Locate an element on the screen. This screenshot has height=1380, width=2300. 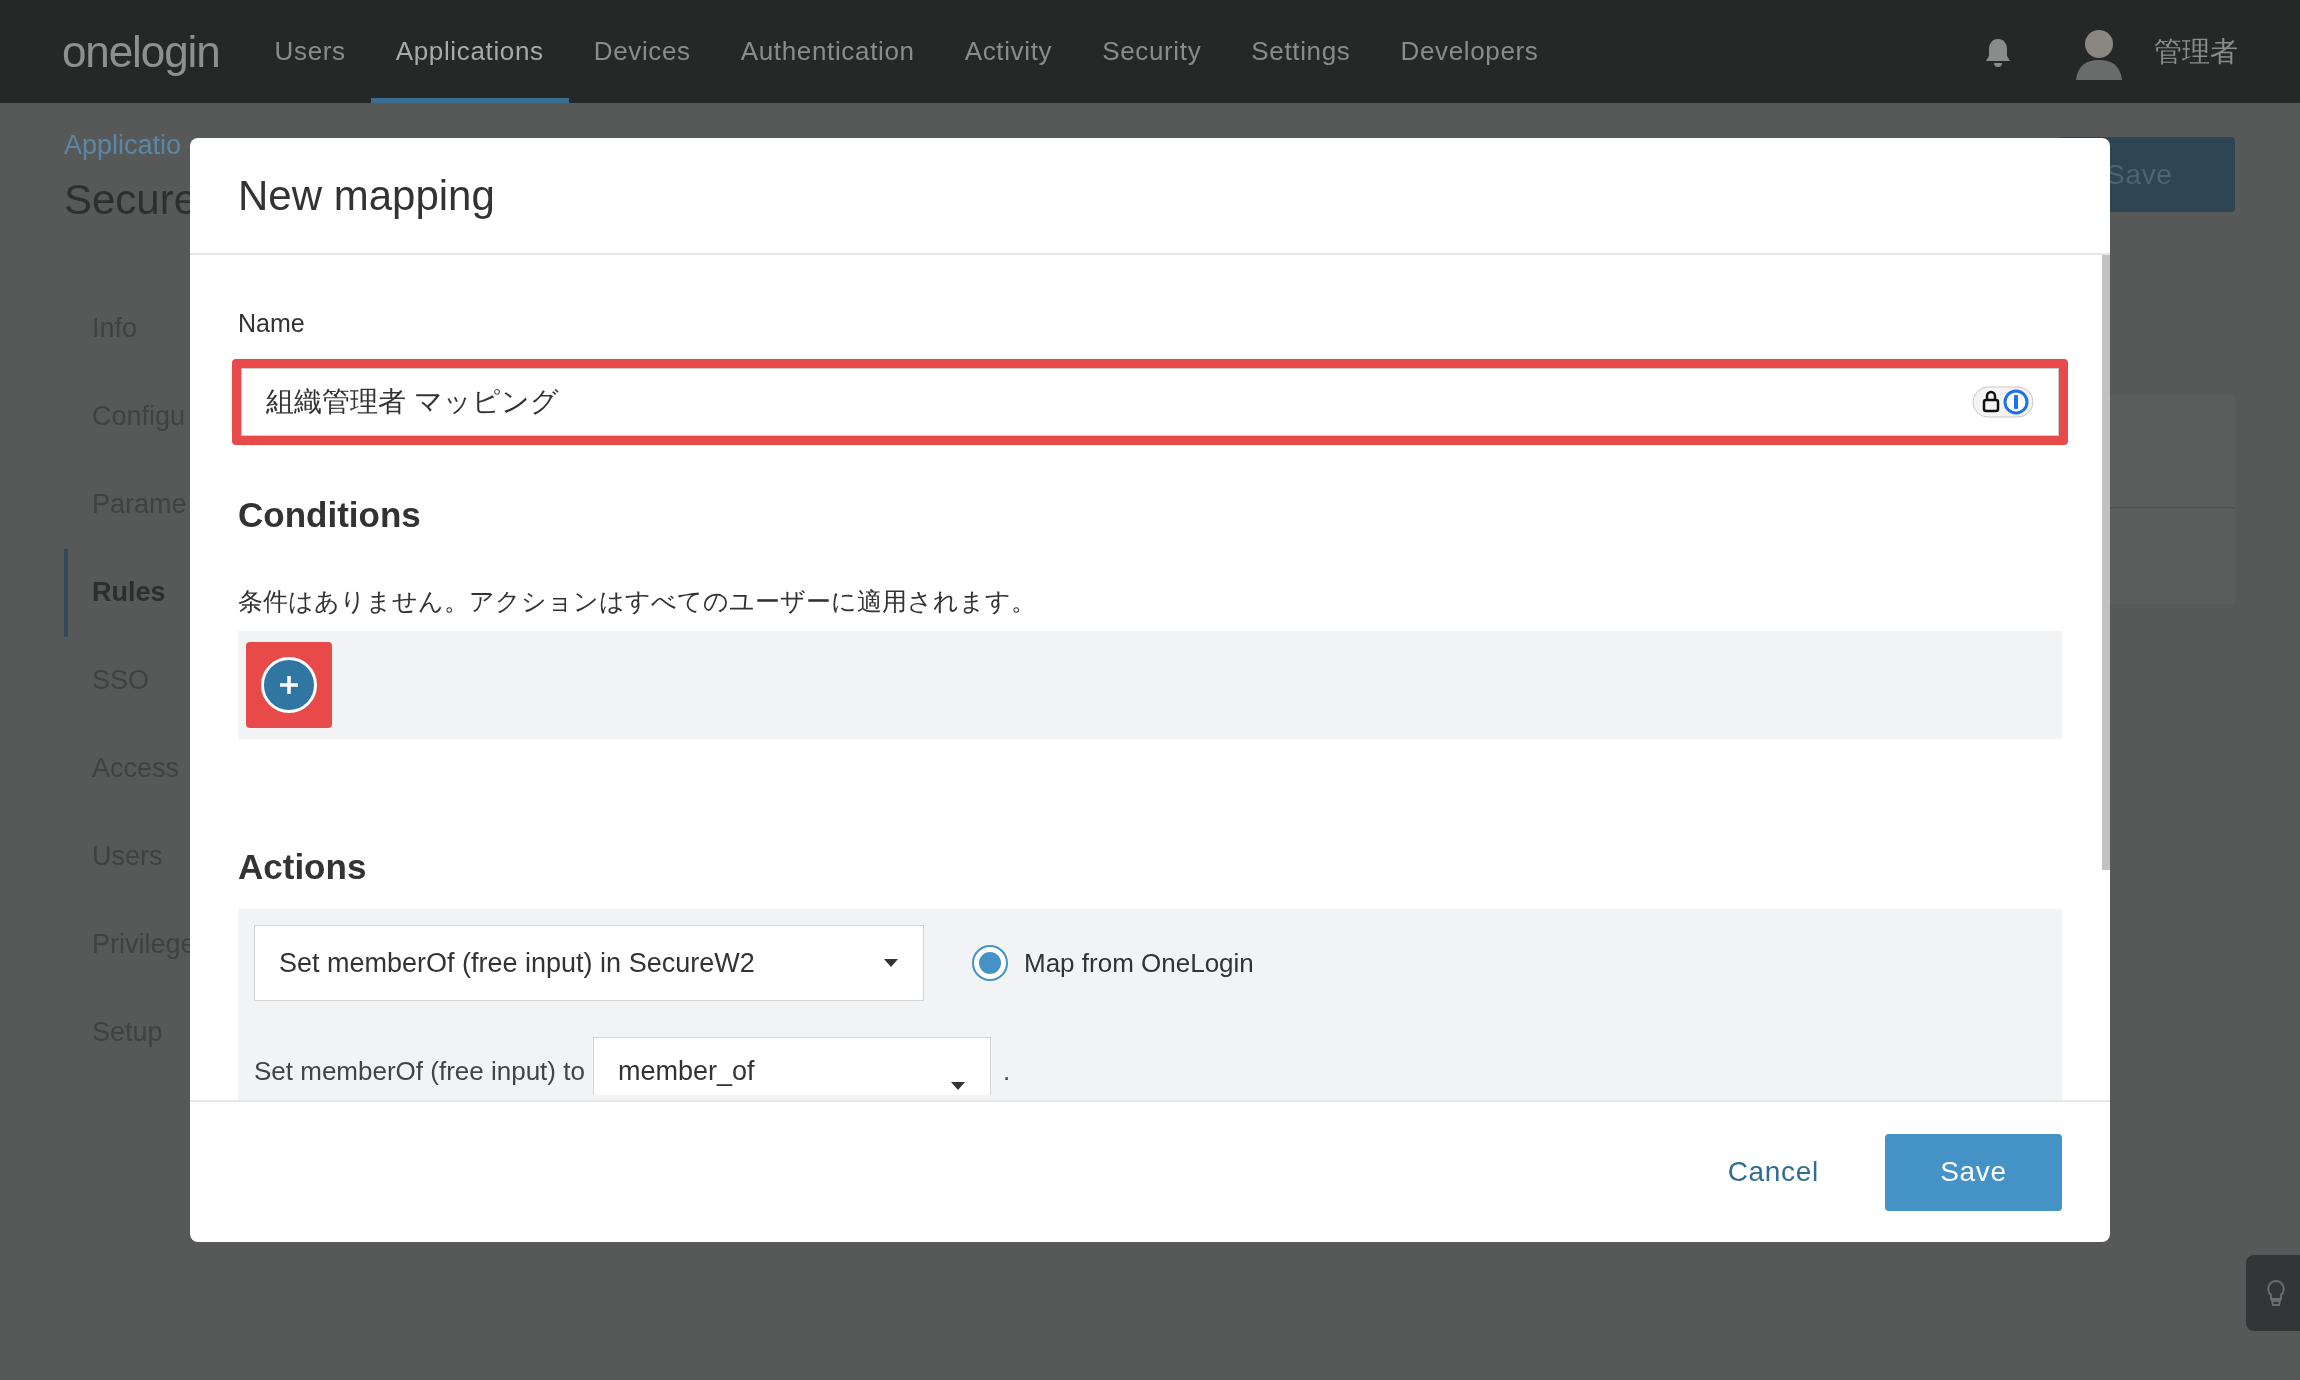
radio-button is located at coordinates (990, 963).